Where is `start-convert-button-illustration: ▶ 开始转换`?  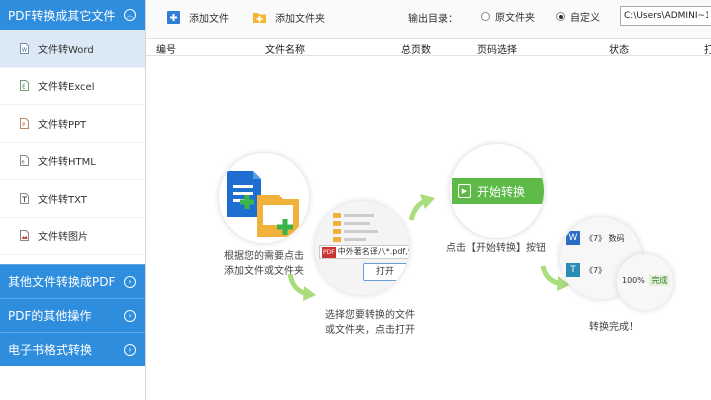 start-convert-button-illustration: ▶ 开始转换 is located at coordinates (498, 191).